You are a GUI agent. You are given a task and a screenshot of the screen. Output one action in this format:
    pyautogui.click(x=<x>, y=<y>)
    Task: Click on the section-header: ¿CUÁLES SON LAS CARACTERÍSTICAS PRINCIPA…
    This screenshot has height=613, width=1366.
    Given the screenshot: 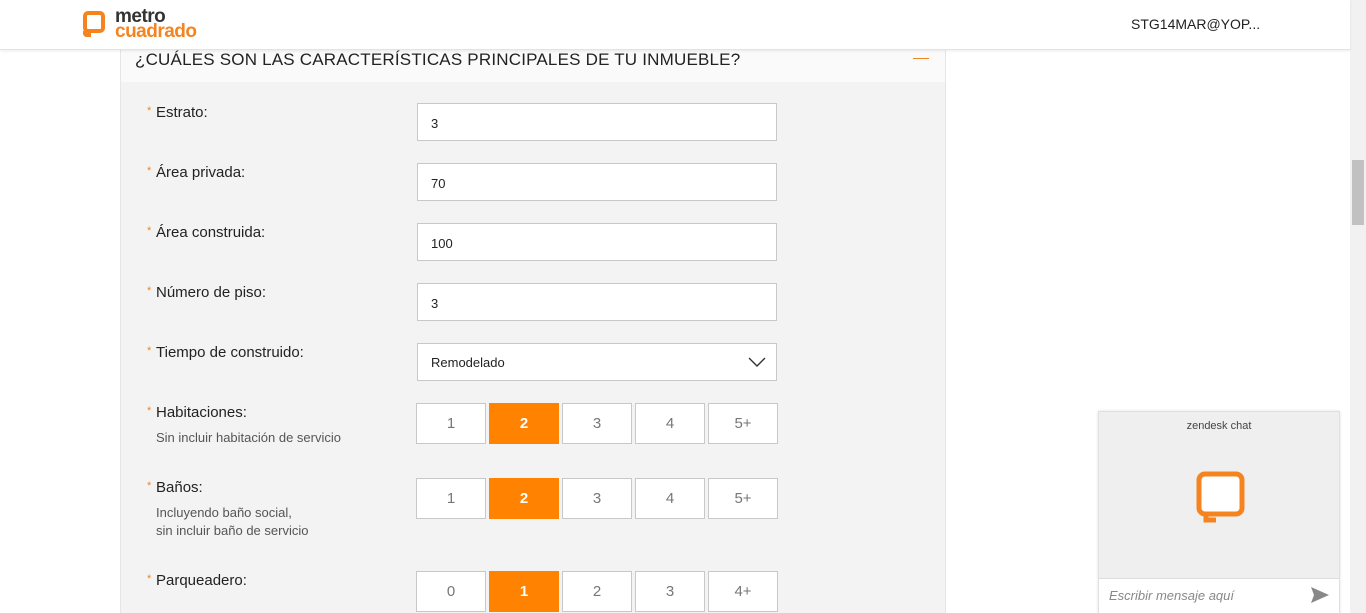 What is the action you would take?
    pyautogui.click(x=533, y=65)
    